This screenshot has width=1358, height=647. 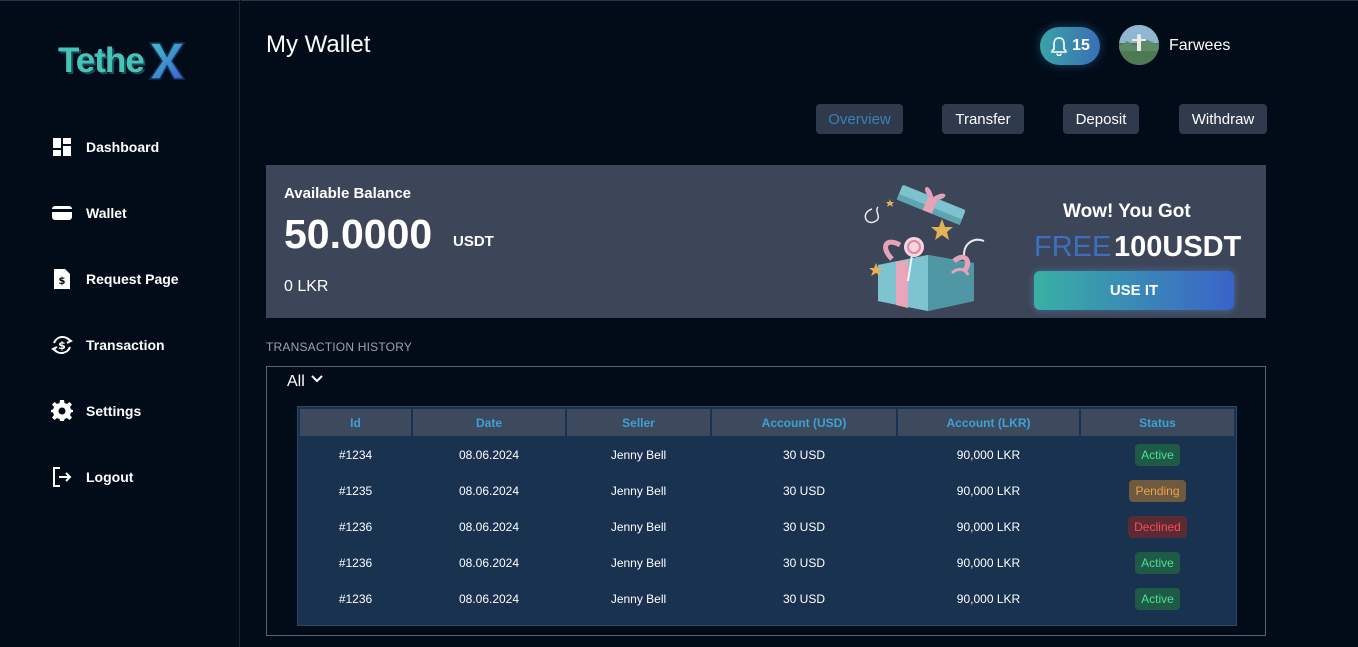 I want to click on sidebar-item-label: Settings, so click(x=114, y=411).